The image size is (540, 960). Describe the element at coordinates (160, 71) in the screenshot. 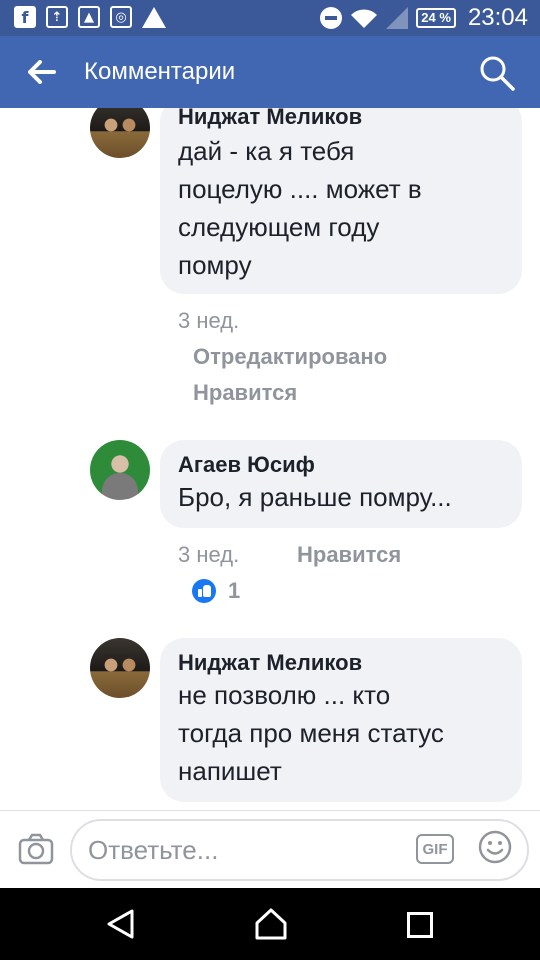

I see `page-title: Комментарии` at that location.